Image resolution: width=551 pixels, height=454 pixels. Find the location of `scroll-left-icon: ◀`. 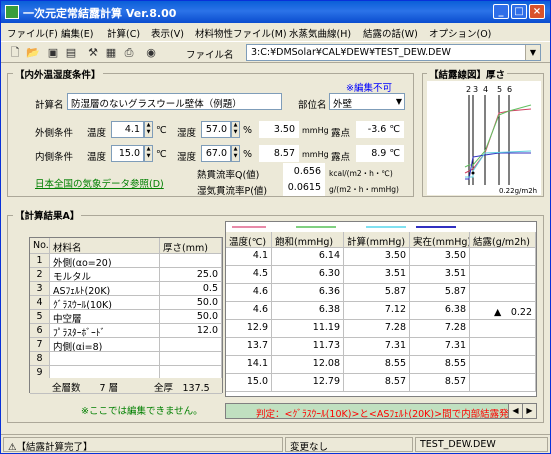

scroll-left-icon: ◀ is located at coordinates (515, 411).